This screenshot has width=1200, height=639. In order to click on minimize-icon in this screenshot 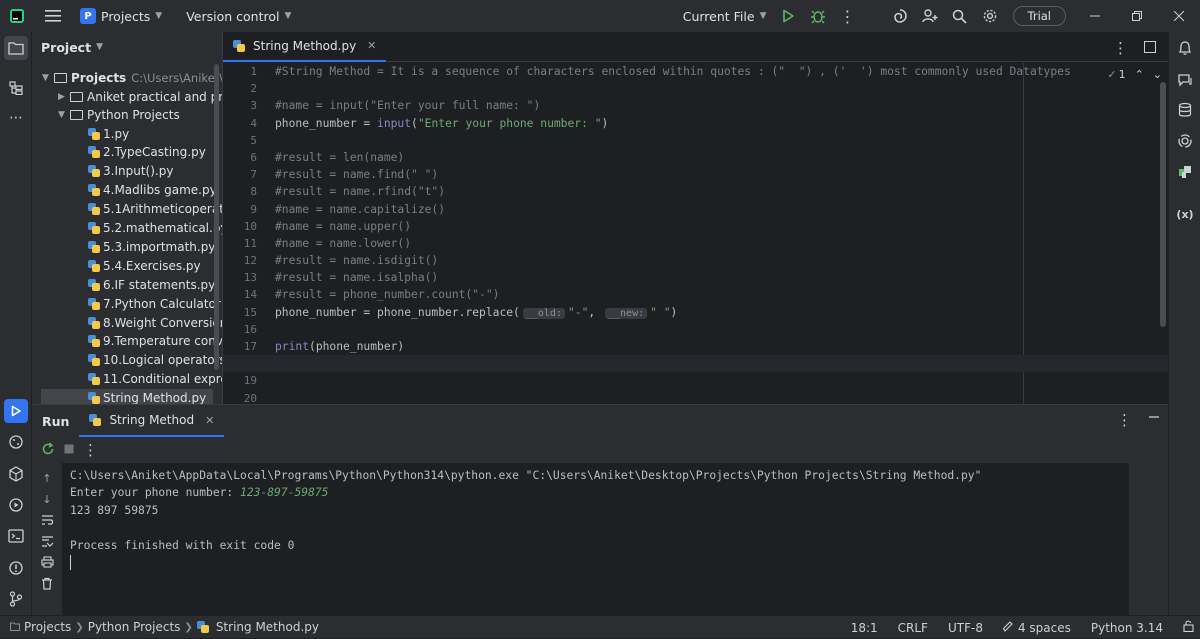, I will do `click(1095, 16)`.